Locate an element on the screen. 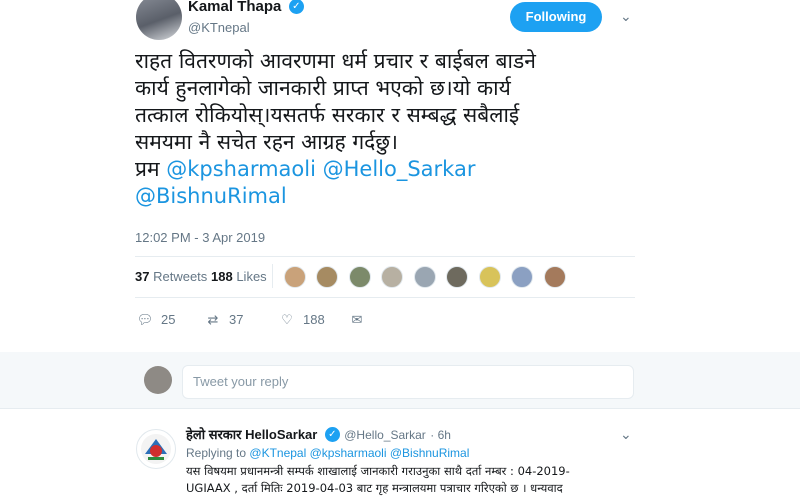 Image resolution: width=800 pixels, height=500 pixels. reply-avatar is located at coordinates (156, 449).